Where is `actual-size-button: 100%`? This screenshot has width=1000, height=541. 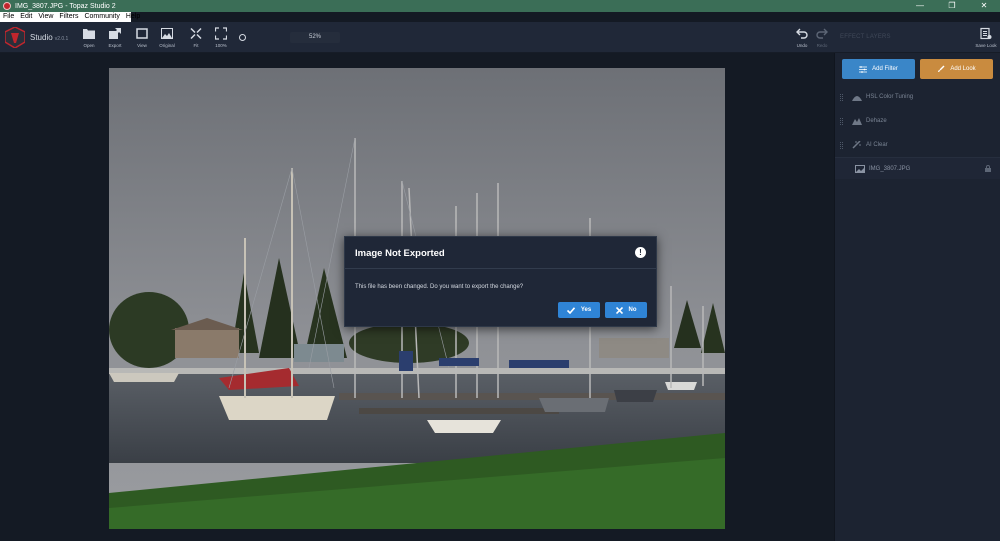
actual-size-button: 100% is located at coordinates (221, 37).